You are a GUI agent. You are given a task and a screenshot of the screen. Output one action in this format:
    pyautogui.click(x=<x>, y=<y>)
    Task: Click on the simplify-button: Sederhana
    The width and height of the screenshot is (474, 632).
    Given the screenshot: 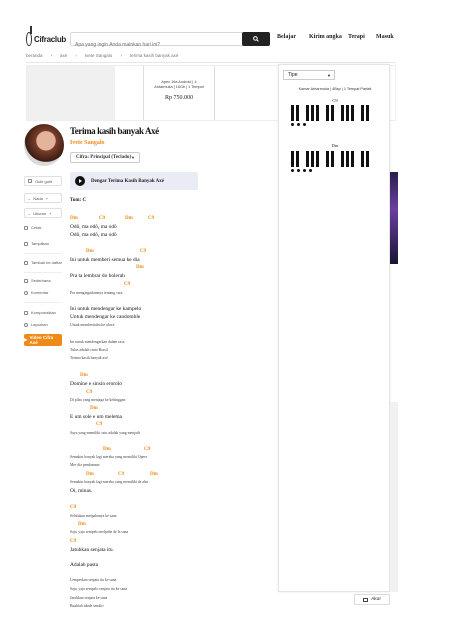 What is the action you would take?
    pyautogui.click(x=43, y=280)
    